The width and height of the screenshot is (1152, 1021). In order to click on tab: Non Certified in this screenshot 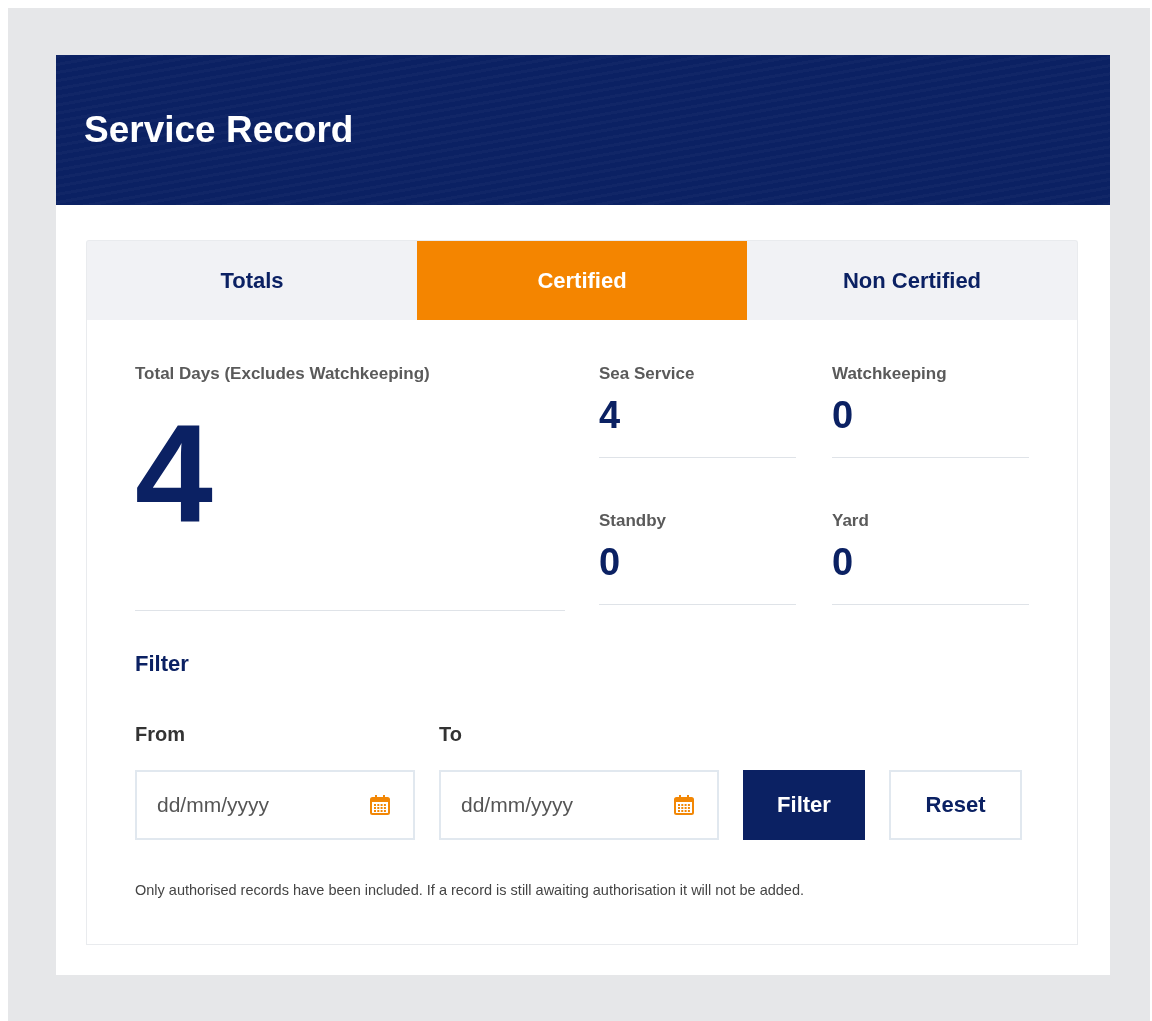, I will do `click(912, 280)`.